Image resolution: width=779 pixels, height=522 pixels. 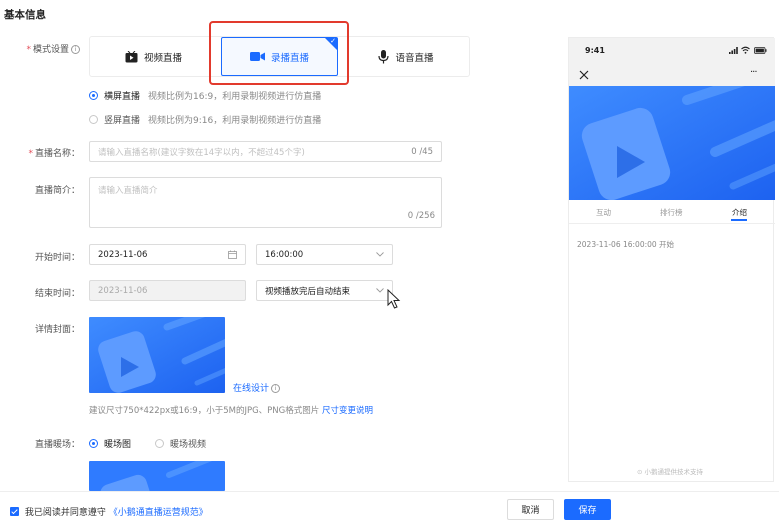 I want to click on wifi-icon, so click(x=745, y=51).